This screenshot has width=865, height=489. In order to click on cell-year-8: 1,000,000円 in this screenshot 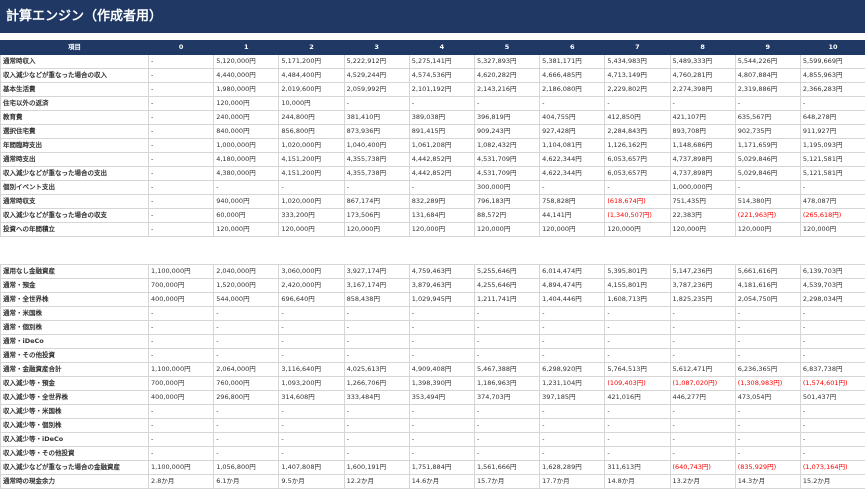, I will do `click(702, 188)`.